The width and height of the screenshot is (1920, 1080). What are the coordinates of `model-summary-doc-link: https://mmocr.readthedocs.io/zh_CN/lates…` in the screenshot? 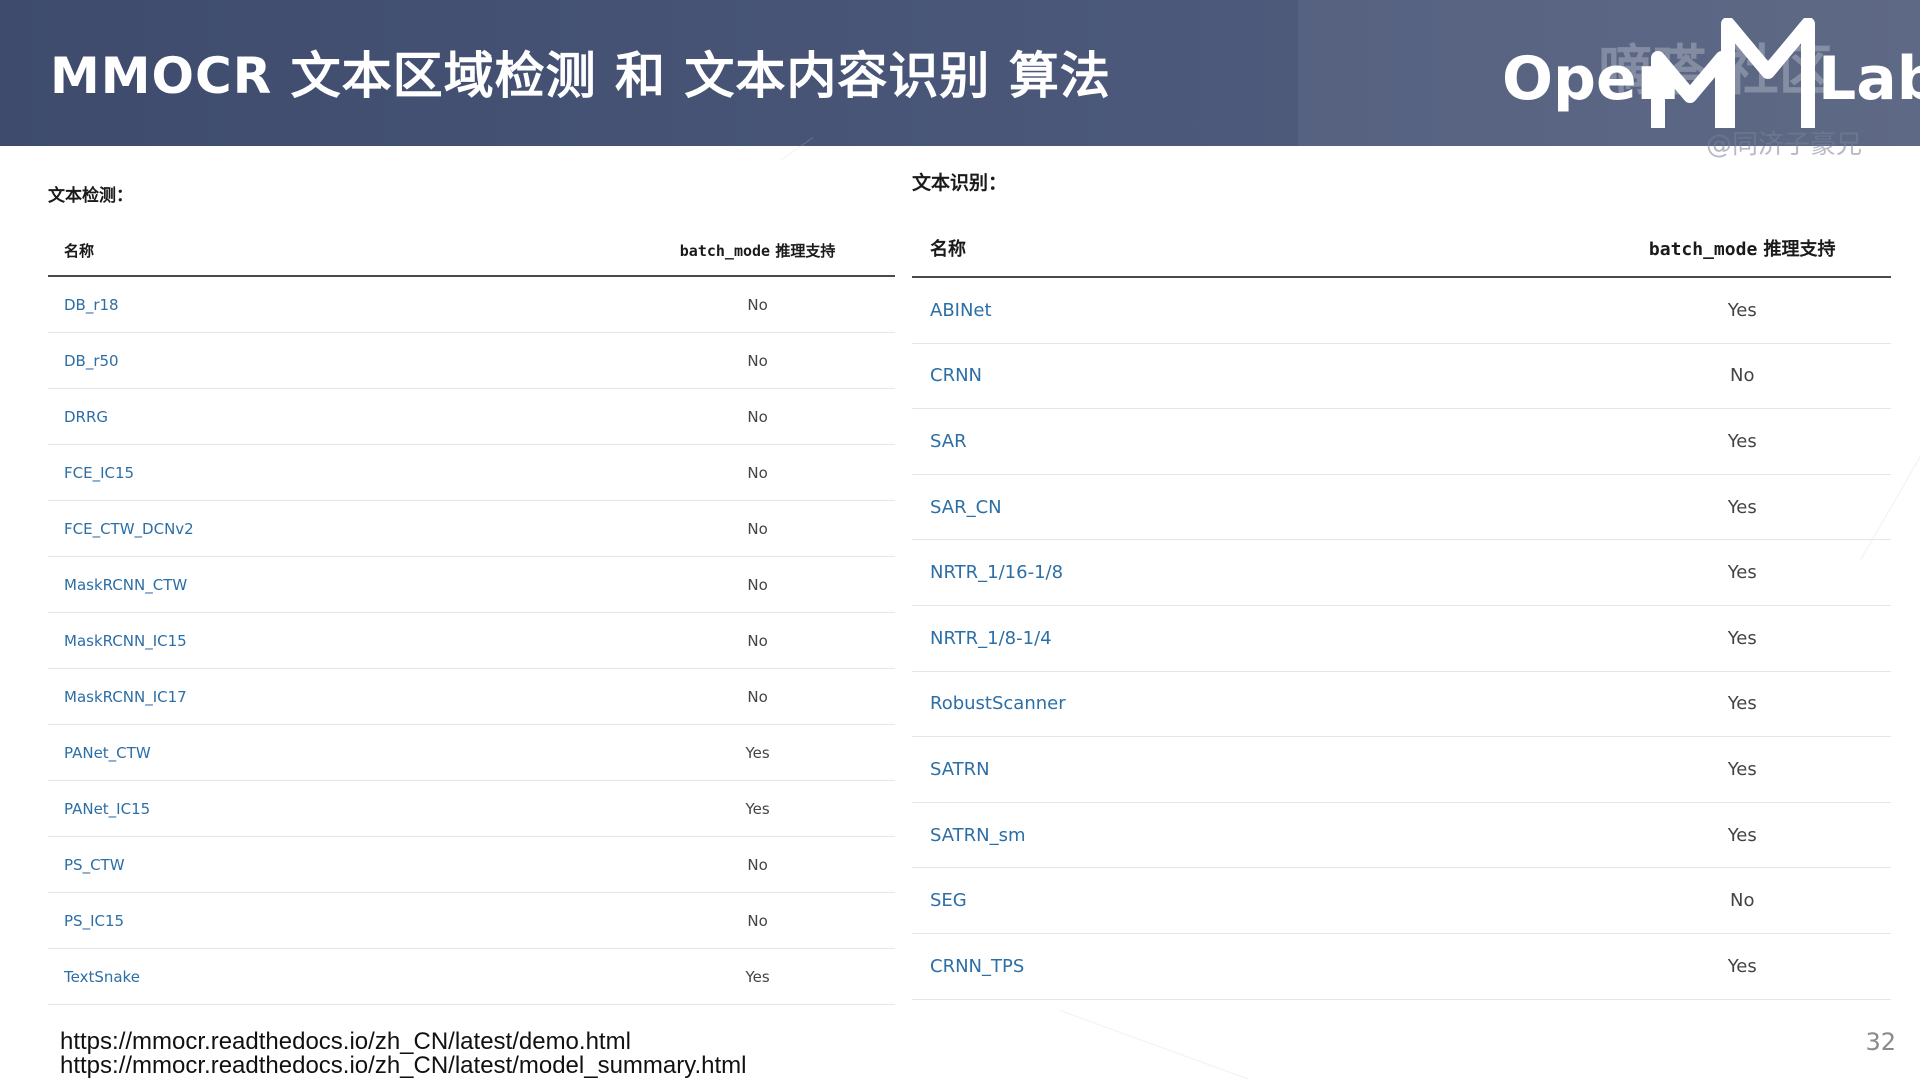 It's located at (403, 1066).